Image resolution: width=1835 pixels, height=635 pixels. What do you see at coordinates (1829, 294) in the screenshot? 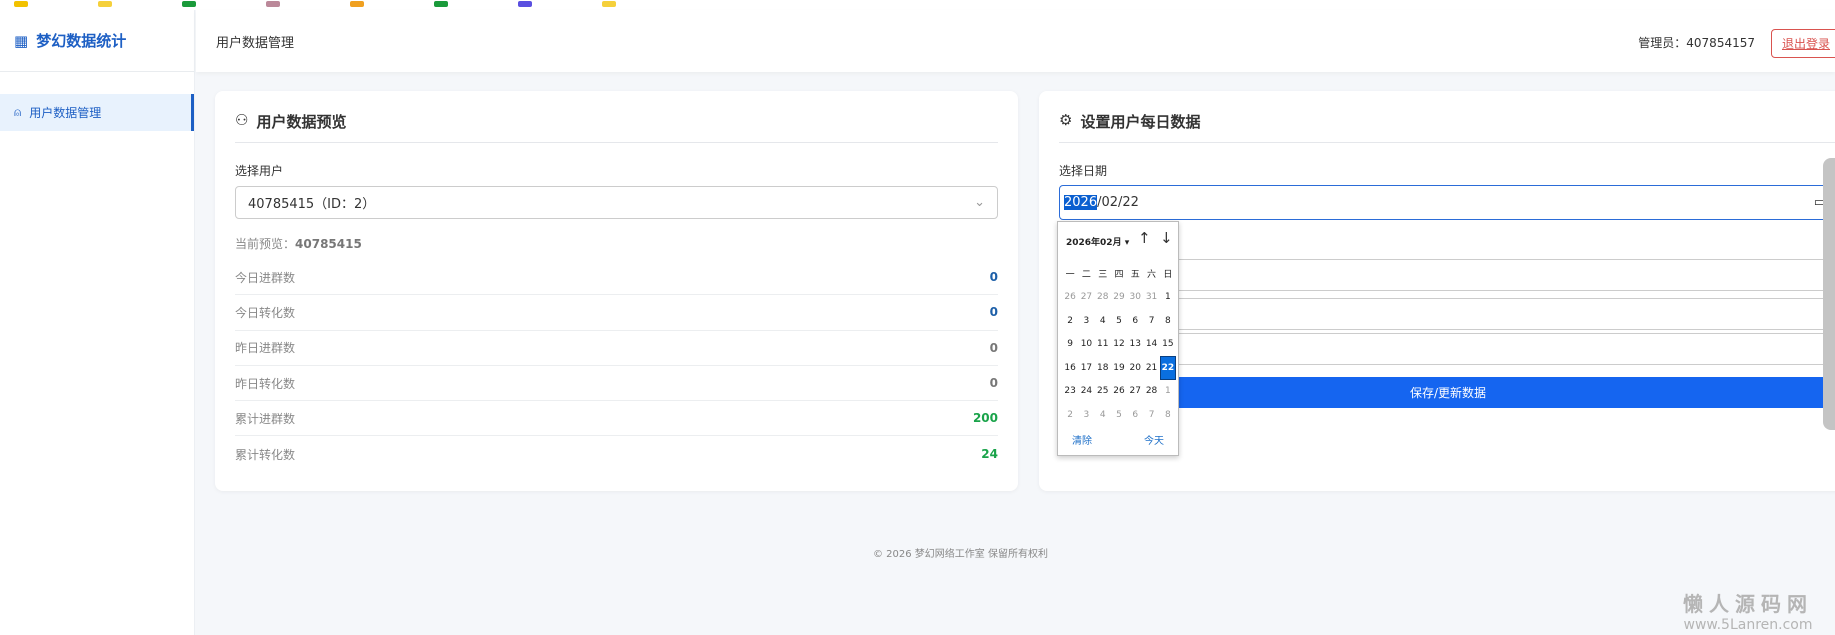
I see `floating-toolbar` at bounding box center [1829, 294].